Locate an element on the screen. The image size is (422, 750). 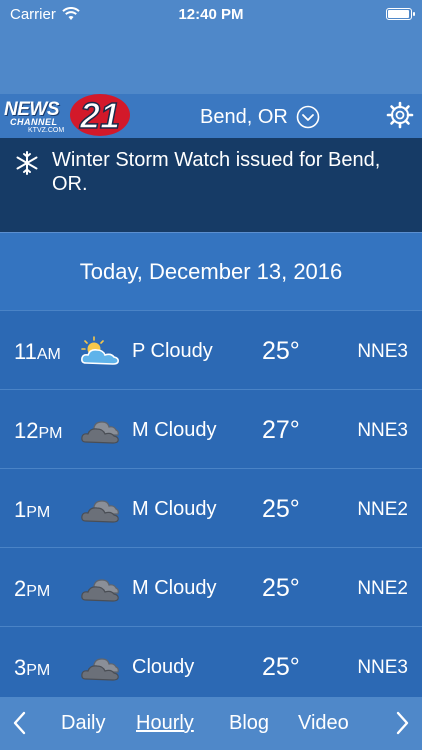
news-channel-21-logo: NEWS CHANNEL KTVZ.COM 21 is located at coordinates (66, 115).